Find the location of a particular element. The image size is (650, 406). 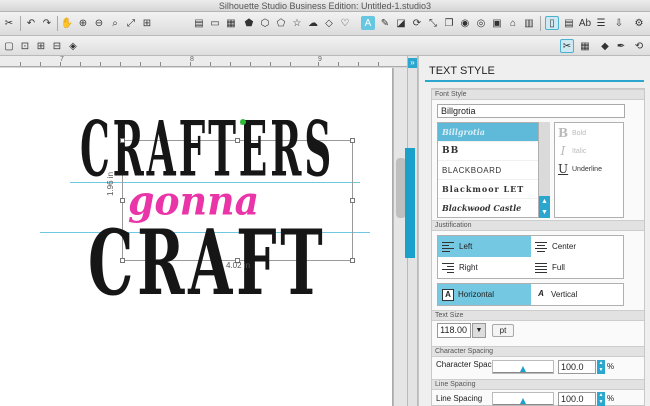

library-icon: ▥ is located at coordinates (529, 23).